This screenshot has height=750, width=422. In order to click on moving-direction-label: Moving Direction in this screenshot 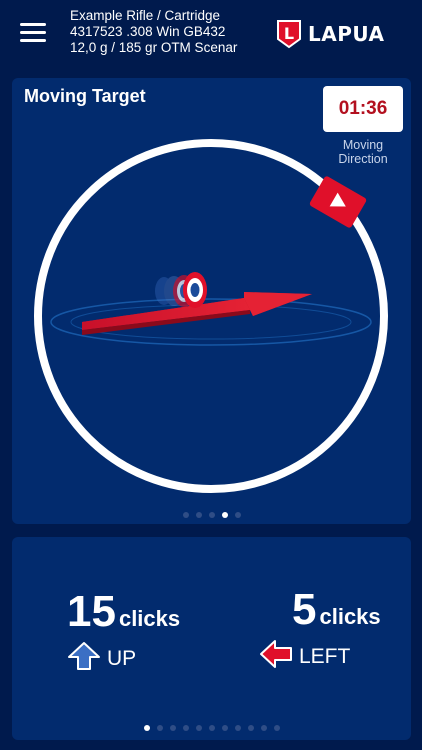, I will do `click(363, 152)`.